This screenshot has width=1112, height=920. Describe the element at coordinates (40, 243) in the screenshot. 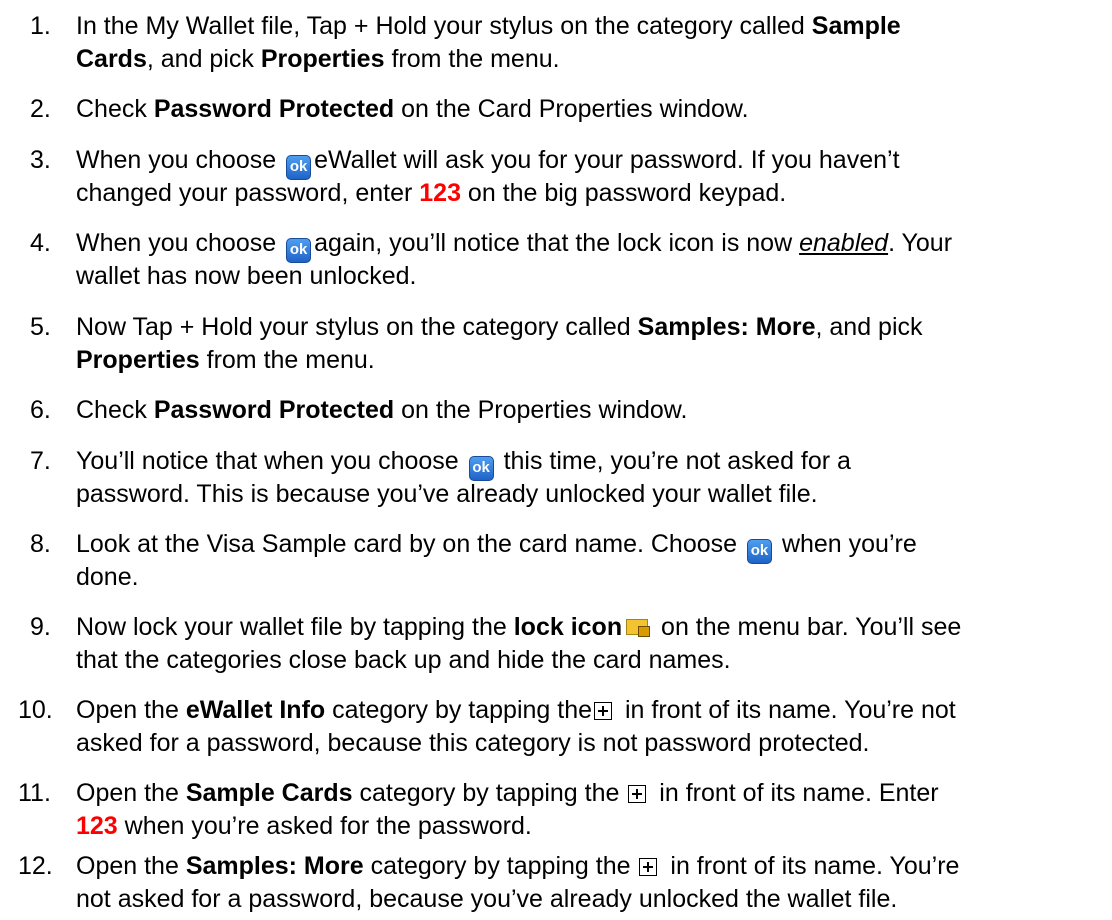

I see `step-number: 4.` at that location.